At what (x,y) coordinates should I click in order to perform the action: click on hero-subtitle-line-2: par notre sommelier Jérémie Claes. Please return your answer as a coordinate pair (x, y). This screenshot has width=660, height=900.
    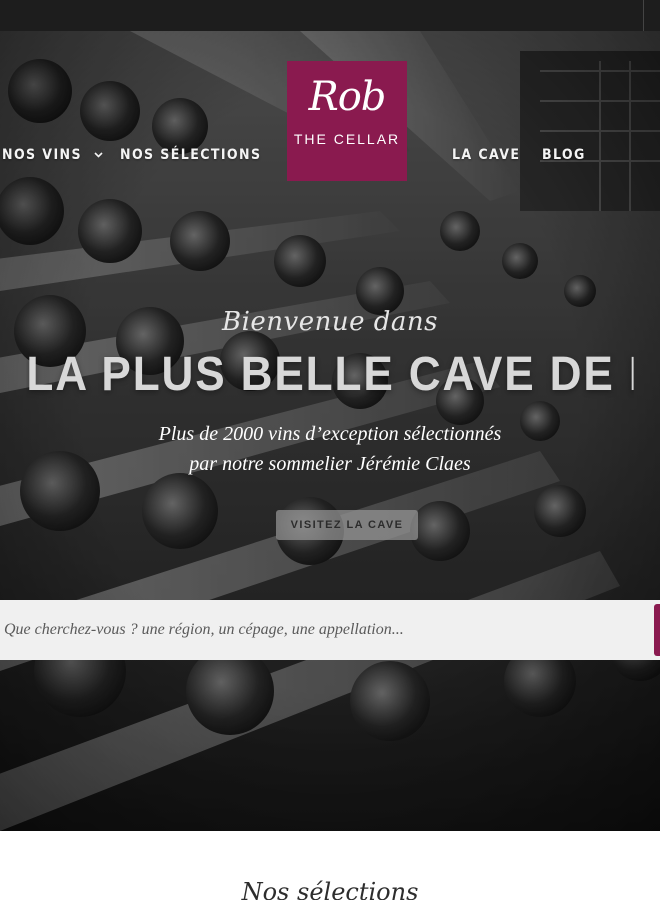
    Looking at the image, I should click on (330, 464).